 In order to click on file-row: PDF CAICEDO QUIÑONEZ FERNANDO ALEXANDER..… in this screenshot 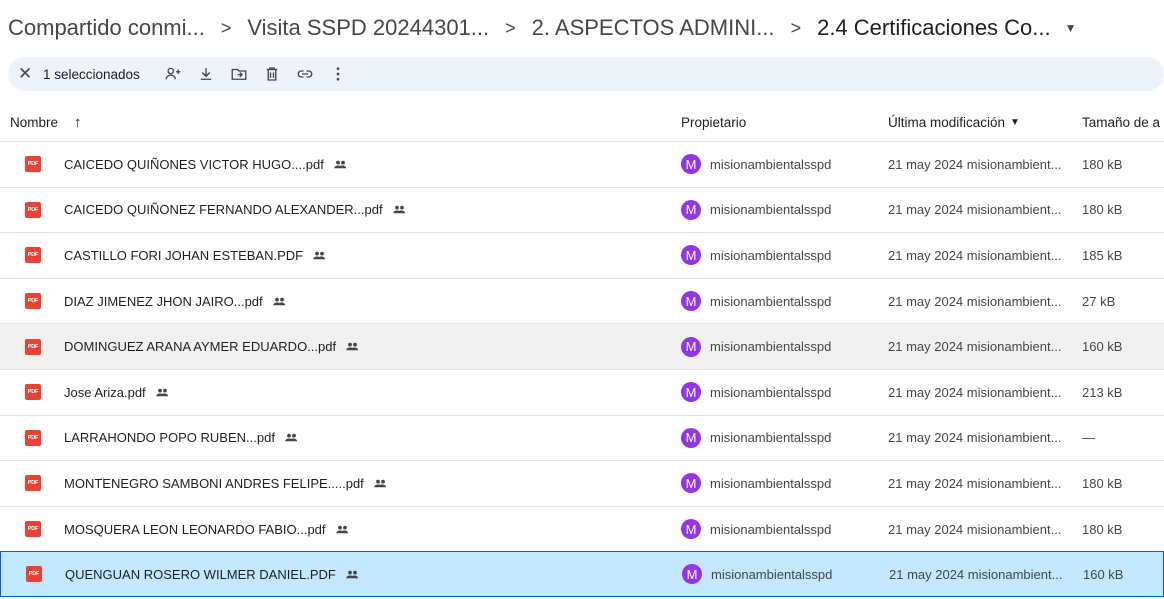, I will do `click(582, 209)`.